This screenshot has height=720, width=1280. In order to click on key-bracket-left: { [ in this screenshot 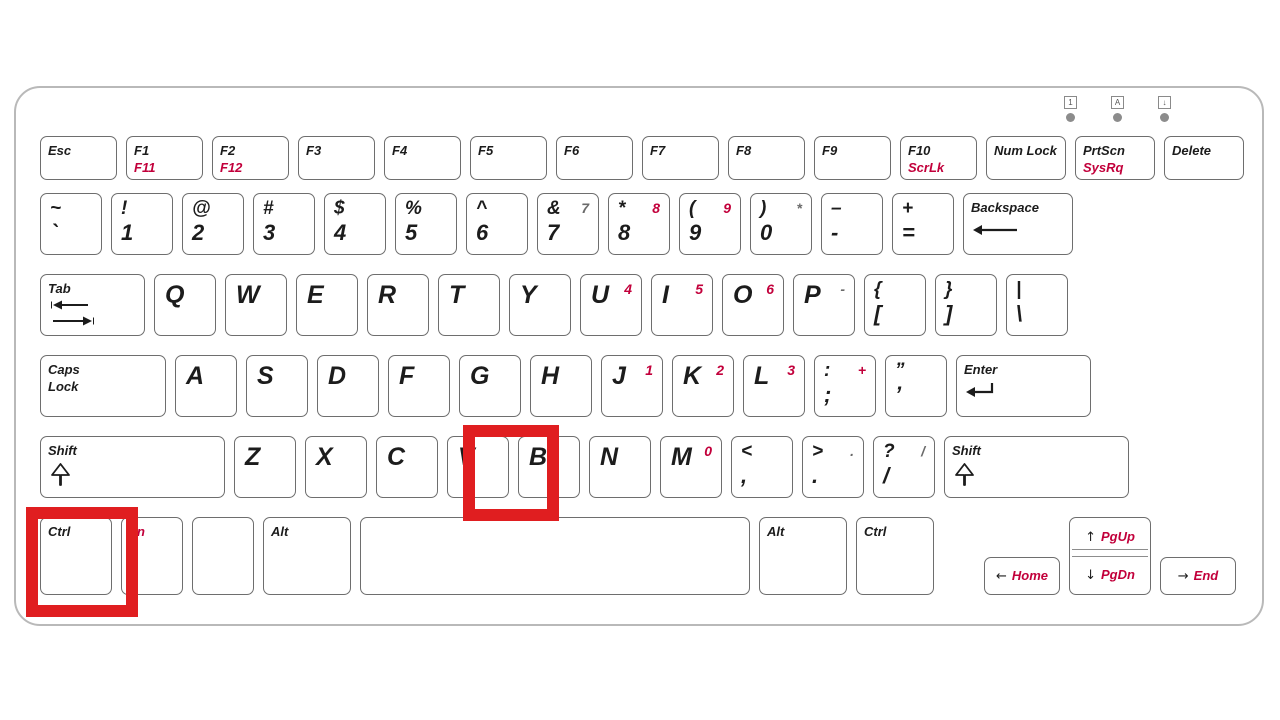, I will do `click(895, 305)`.